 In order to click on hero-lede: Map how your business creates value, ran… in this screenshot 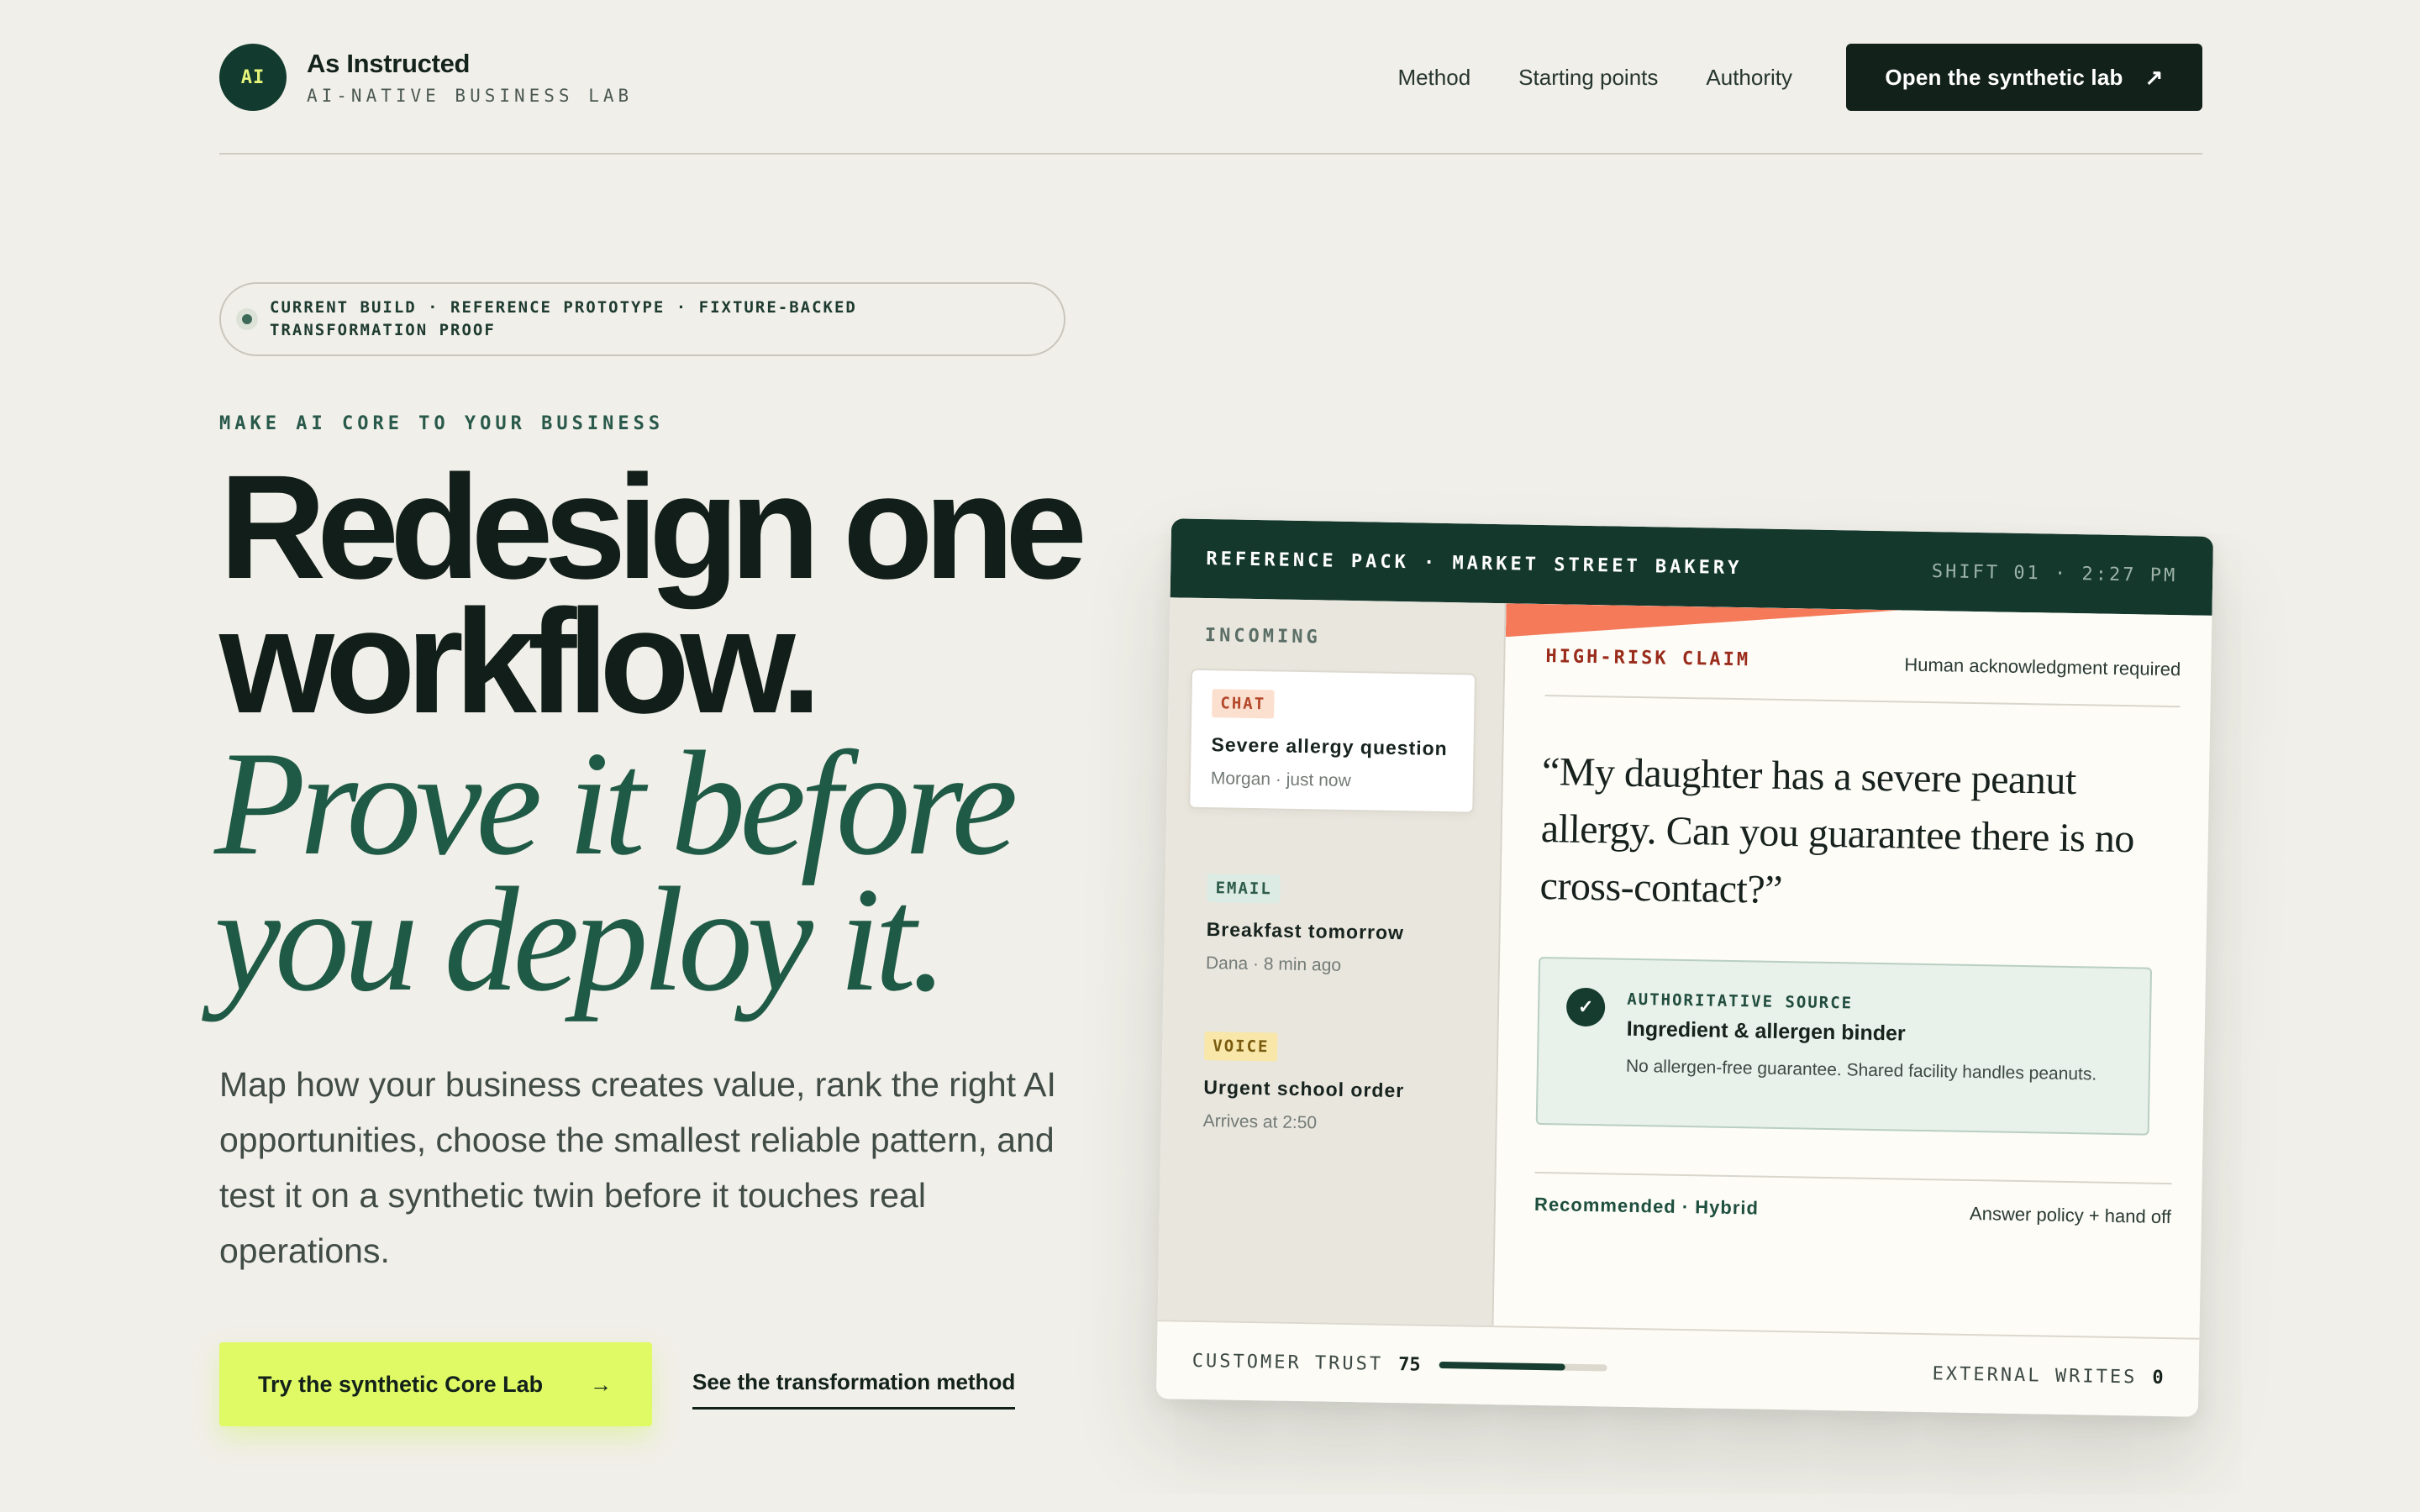, I will do `click(637, 1167)`.